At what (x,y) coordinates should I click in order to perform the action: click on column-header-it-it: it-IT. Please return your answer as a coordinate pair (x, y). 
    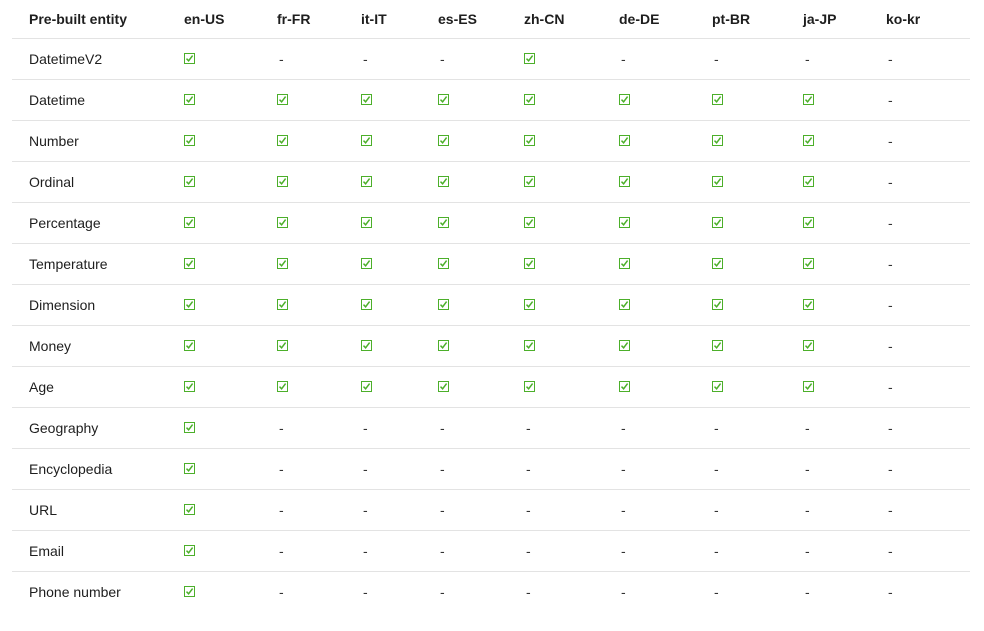
    Looking at the image, I should click on (399, 19).